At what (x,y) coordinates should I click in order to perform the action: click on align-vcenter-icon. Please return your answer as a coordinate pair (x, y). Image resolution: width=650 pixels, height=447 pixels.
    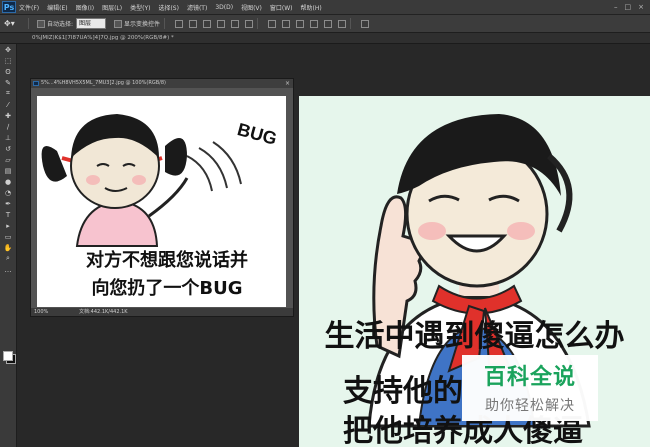
    Looking at the image, I should click on (193, 23).